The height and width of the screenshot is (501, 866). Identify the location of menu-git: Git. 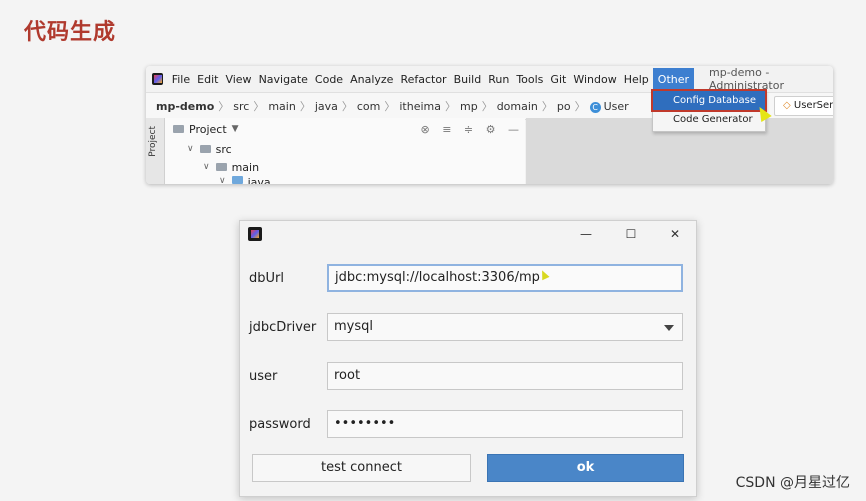
(558, 79).